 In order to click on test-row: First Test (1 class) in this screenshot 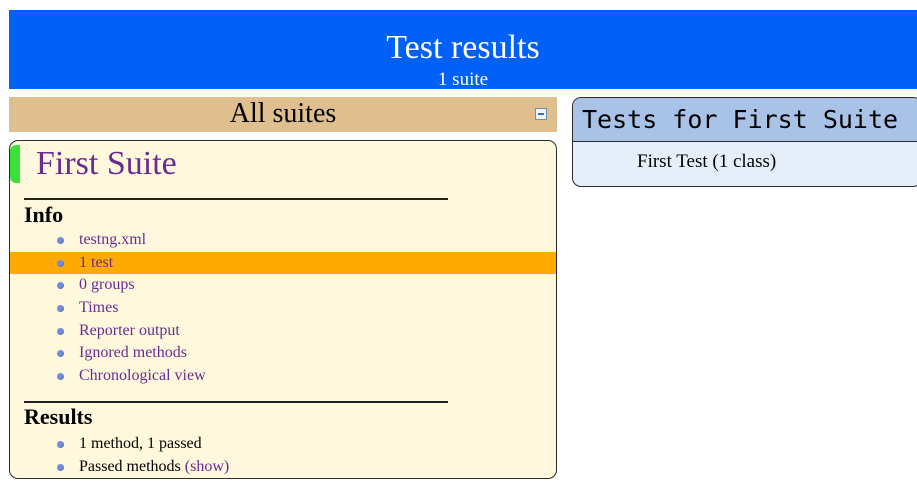, I will do `click(745, 162)`.